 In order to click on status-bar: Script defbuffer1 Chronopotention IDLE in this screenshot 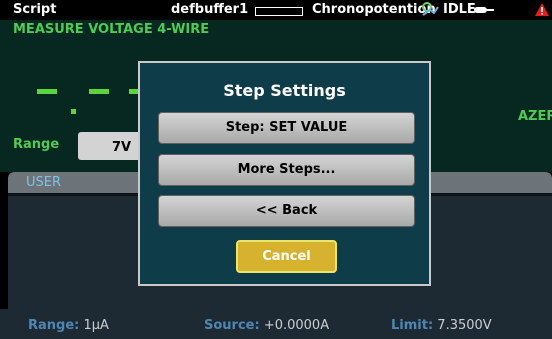, I will do `click(276, 10)`.